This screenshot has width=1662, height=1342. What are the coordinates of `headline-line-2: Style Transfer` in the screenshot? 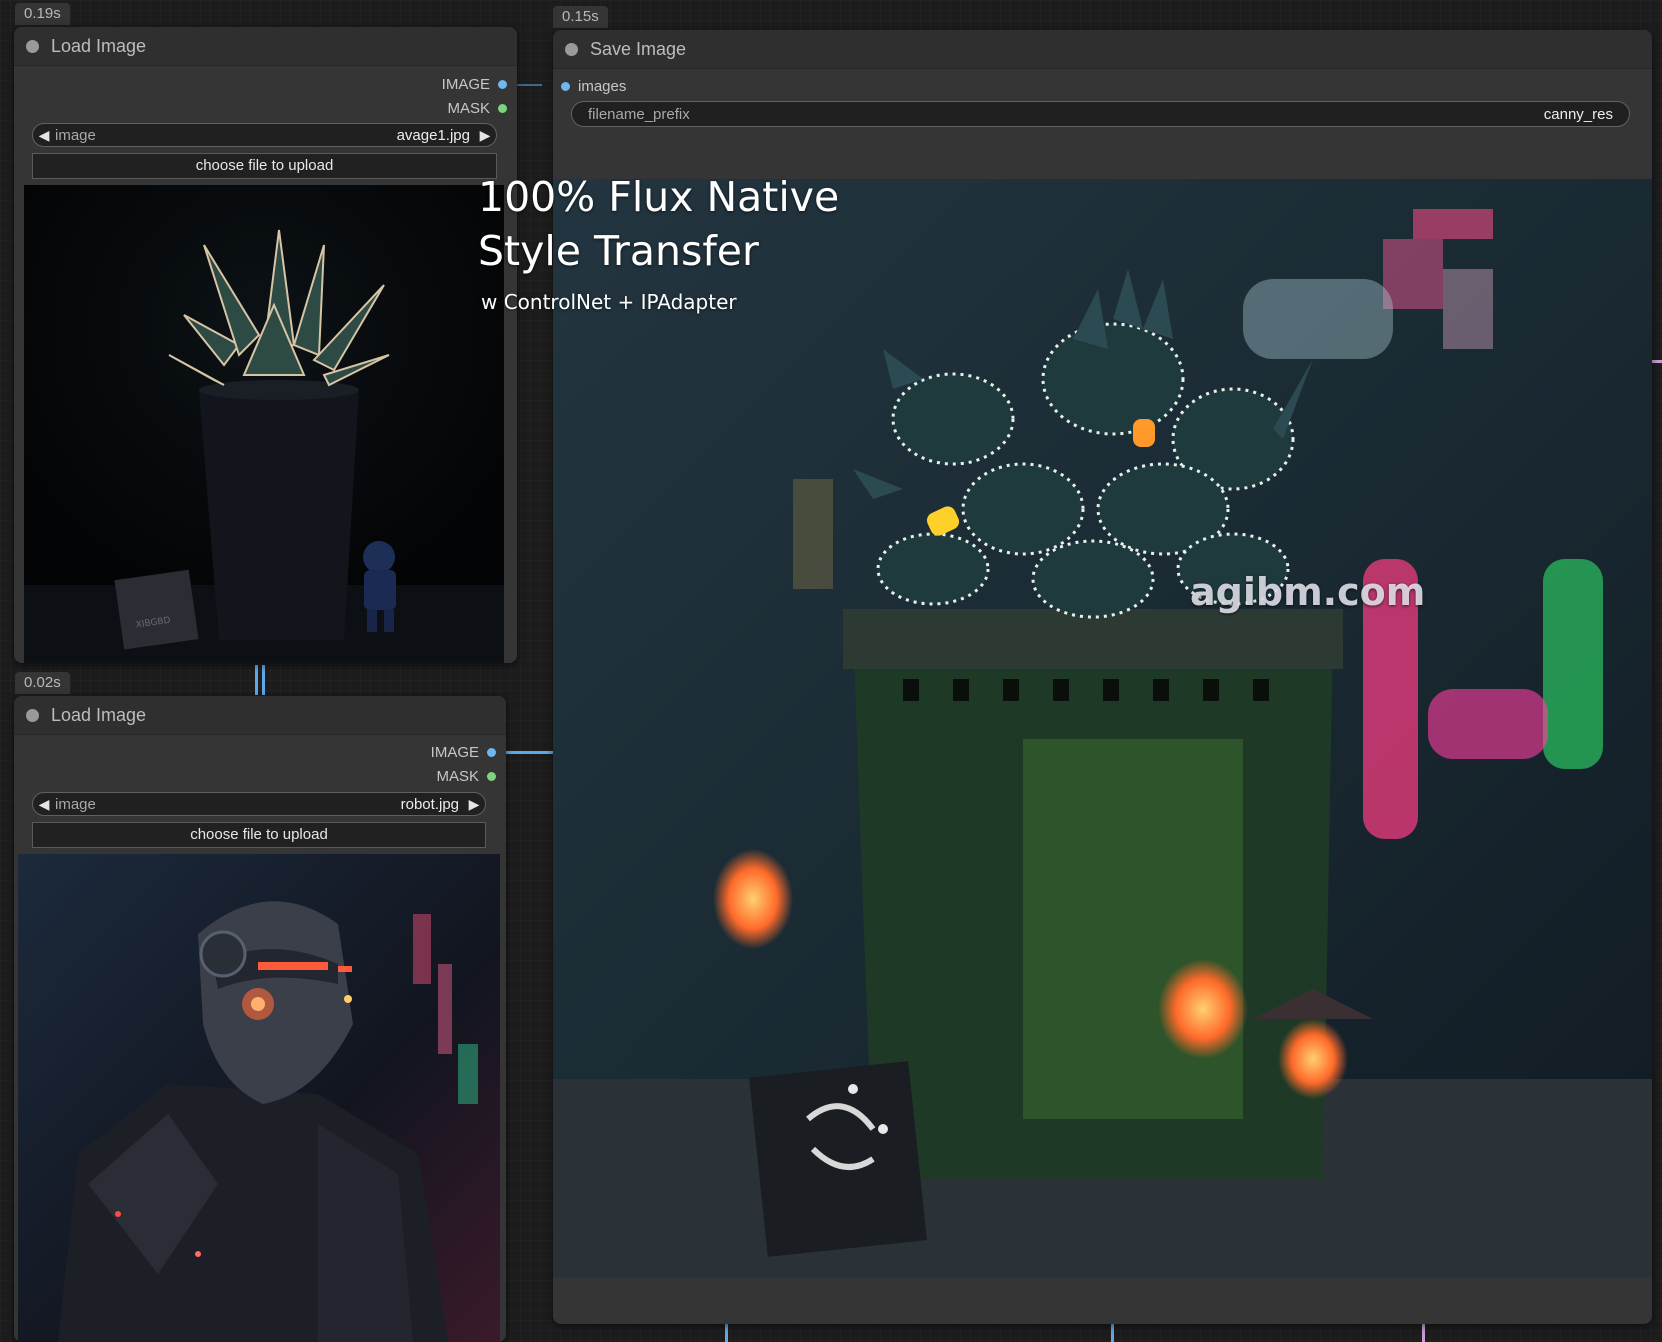 It's located at (618, 251).